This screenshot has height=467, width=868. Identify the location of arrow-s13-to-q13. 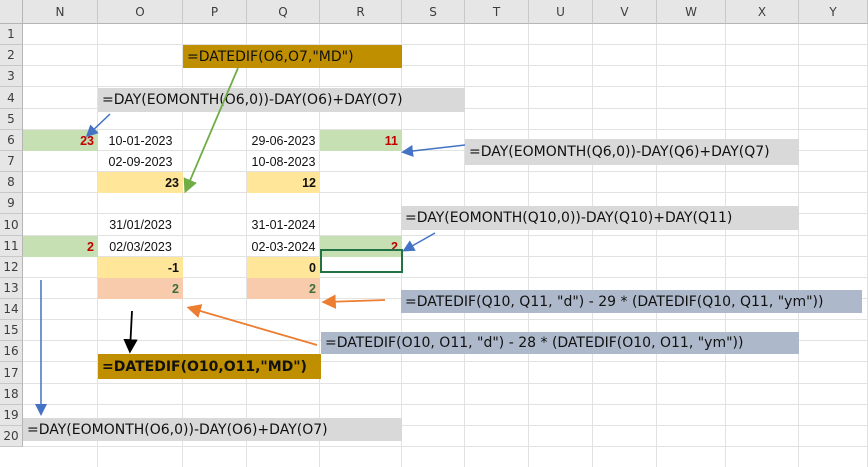
(353, 301).